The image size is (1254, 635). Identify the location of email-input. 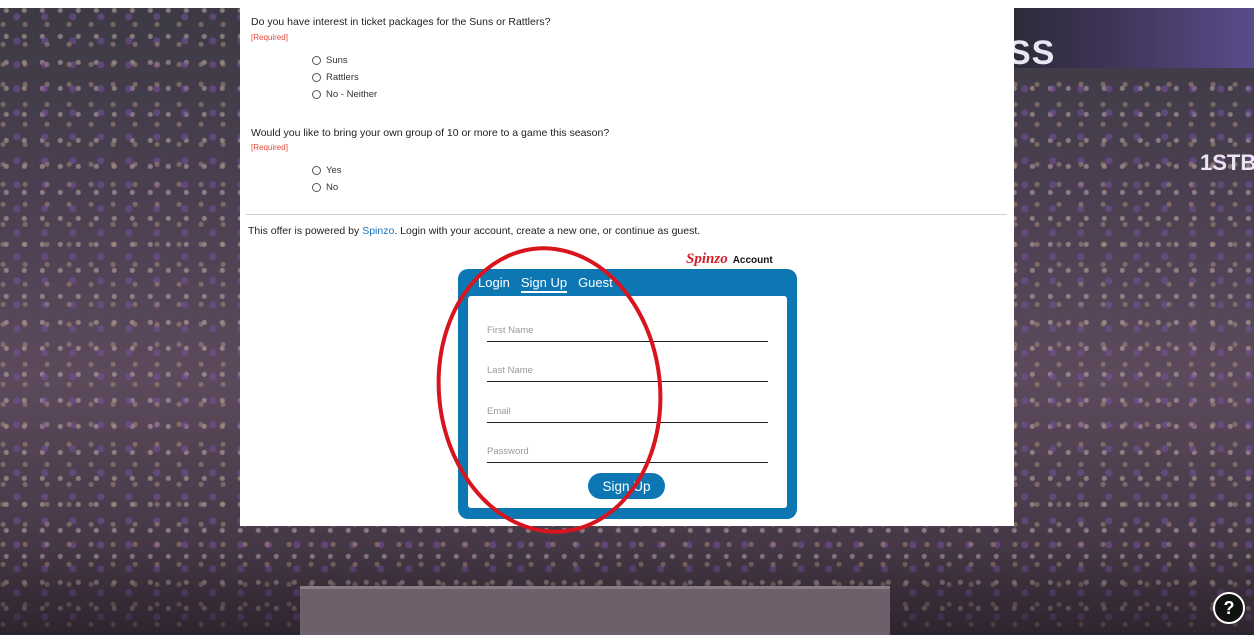
(627, 411).